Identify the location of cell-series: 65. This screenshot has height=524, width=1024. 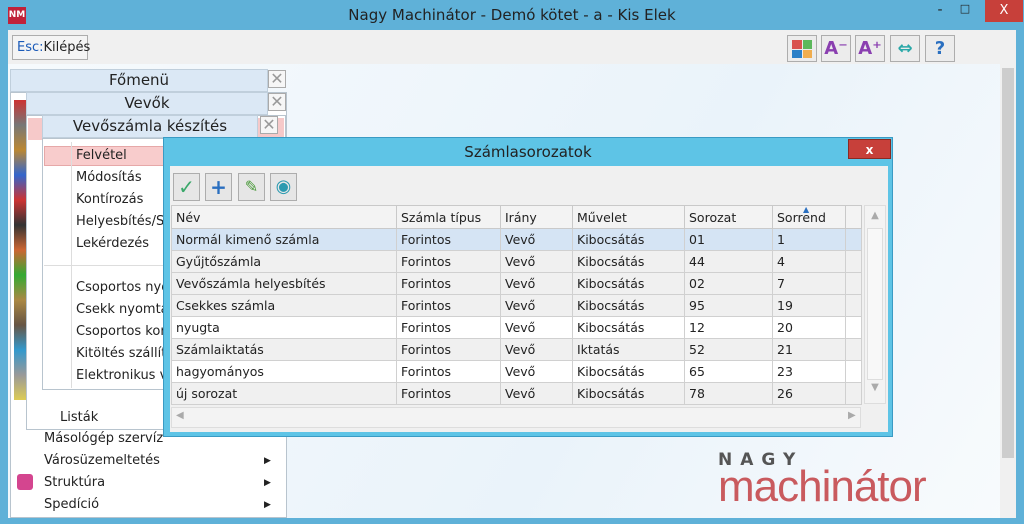
(728, 371).